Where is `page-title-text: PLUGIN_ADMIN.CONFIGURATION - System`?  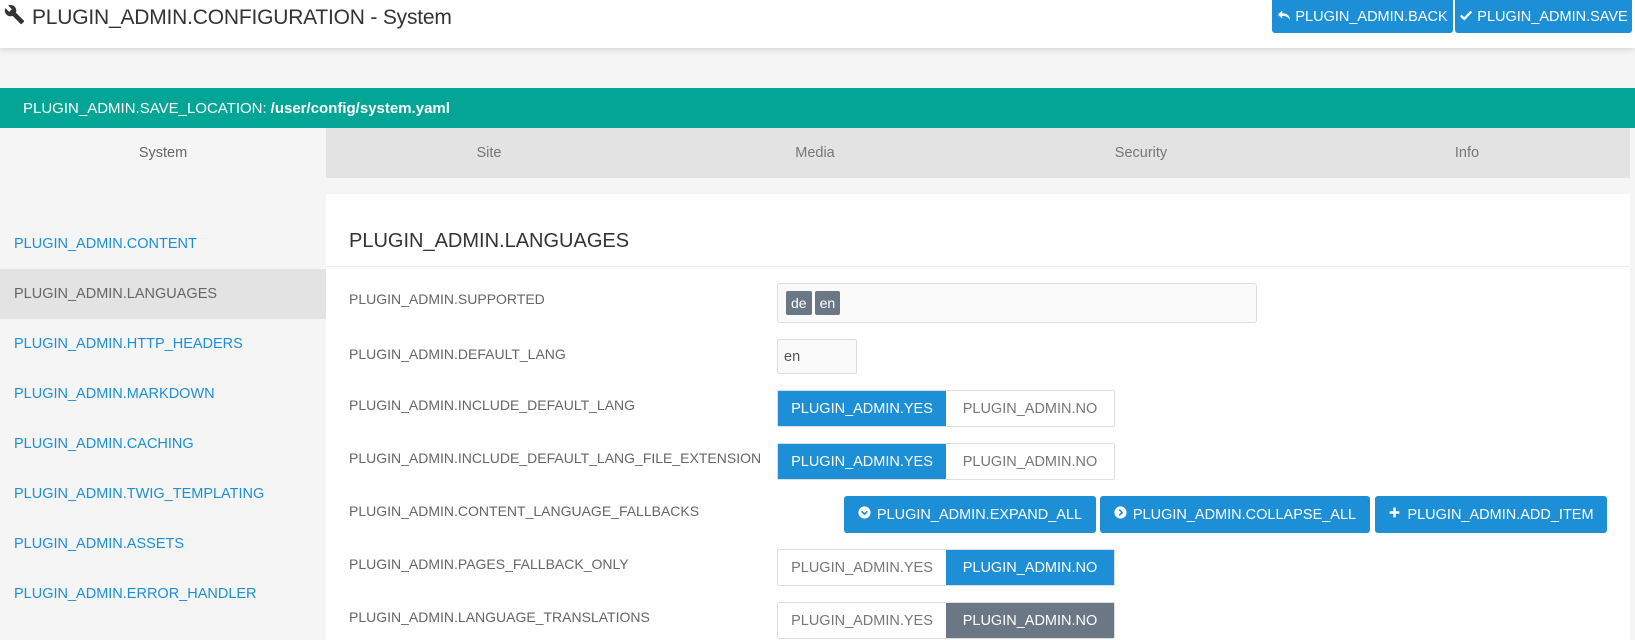 page-title-text: PLUGIN_ADMIN.CONFIGURATION - System is located at coordinates (242, 17).